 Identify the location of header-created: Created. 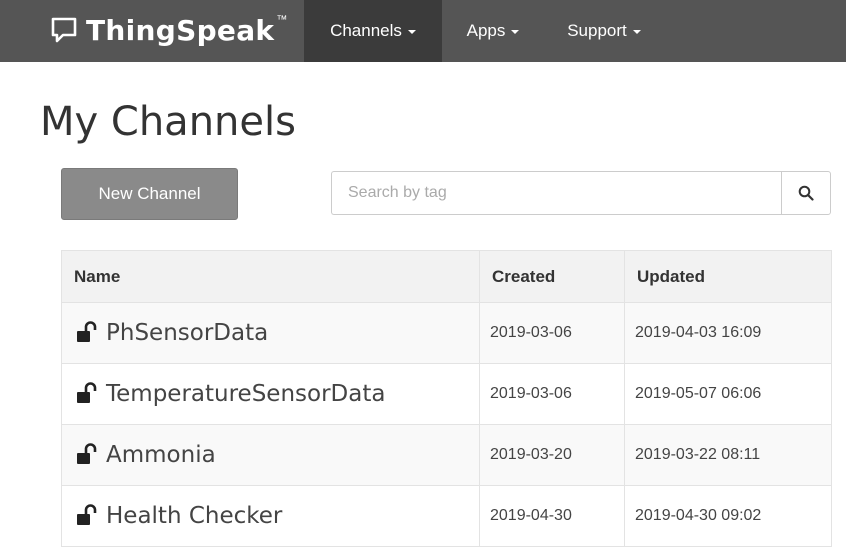
(552, 276).